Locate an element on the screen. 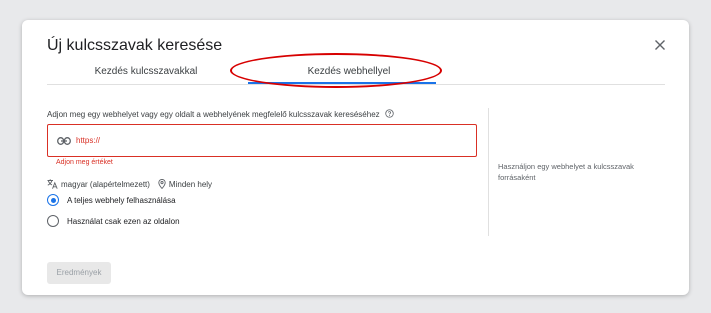  website-url-input: https:// is located at coordinates (262, 140).